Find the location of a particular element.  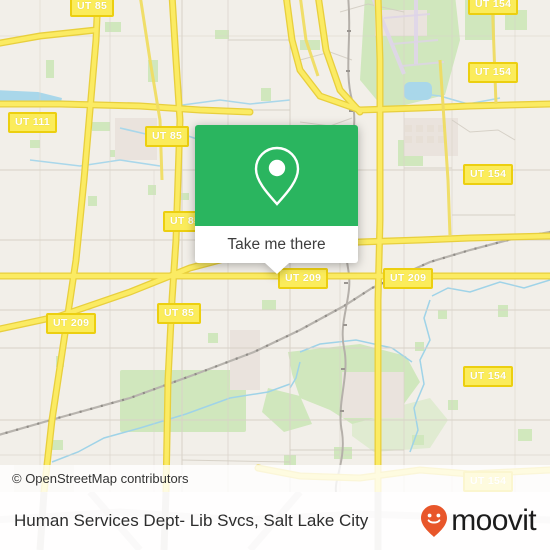

location-popup-card: Take me there is located at coordinates (276, 199).